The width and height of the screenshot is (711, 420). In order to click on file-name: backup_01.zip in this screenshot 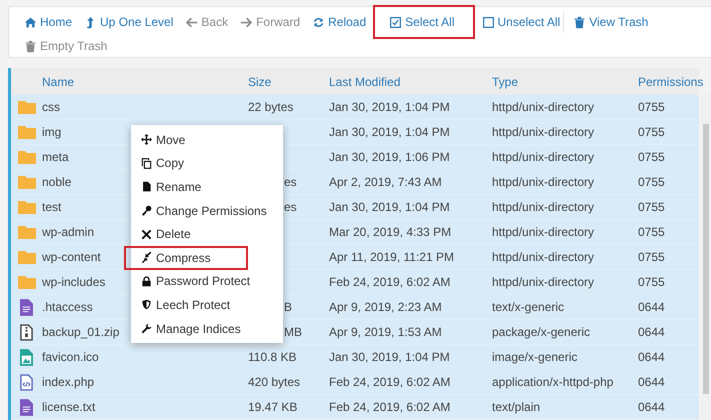, I will do `click(81, 332)`.